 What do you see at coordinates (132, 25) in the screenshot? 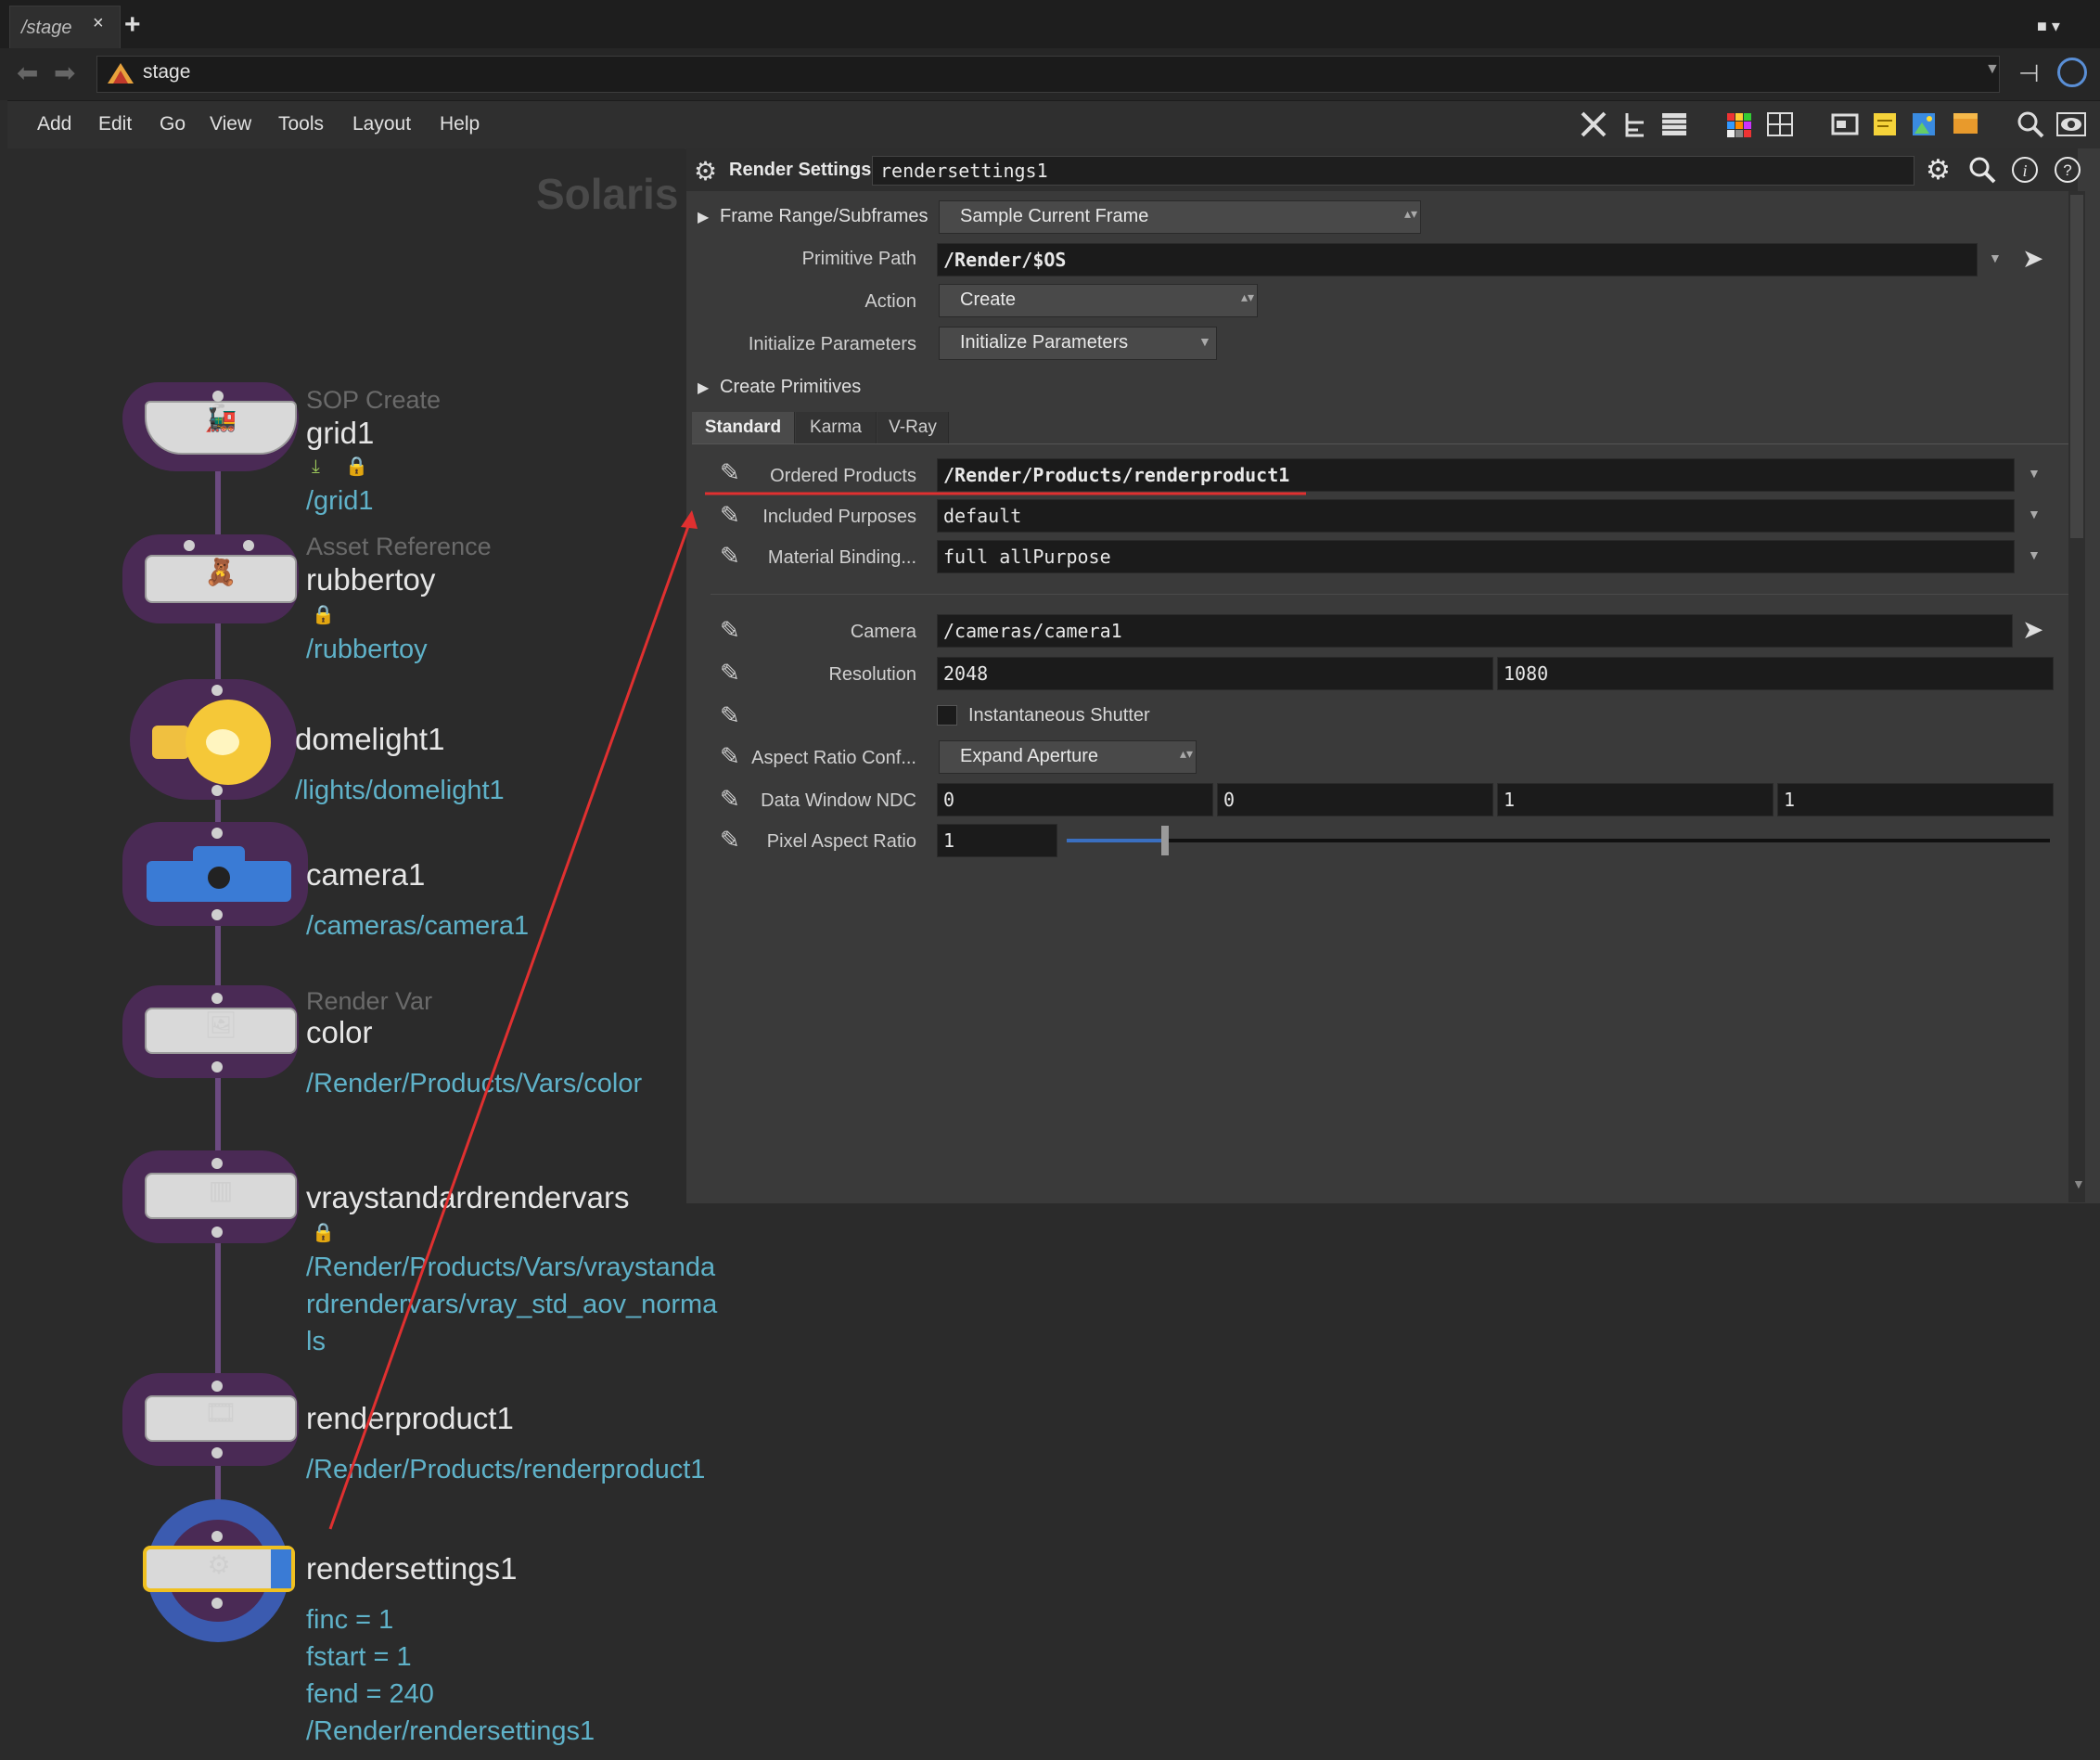
I see `add-tab-icon: +` at bounding box center [132, 25].